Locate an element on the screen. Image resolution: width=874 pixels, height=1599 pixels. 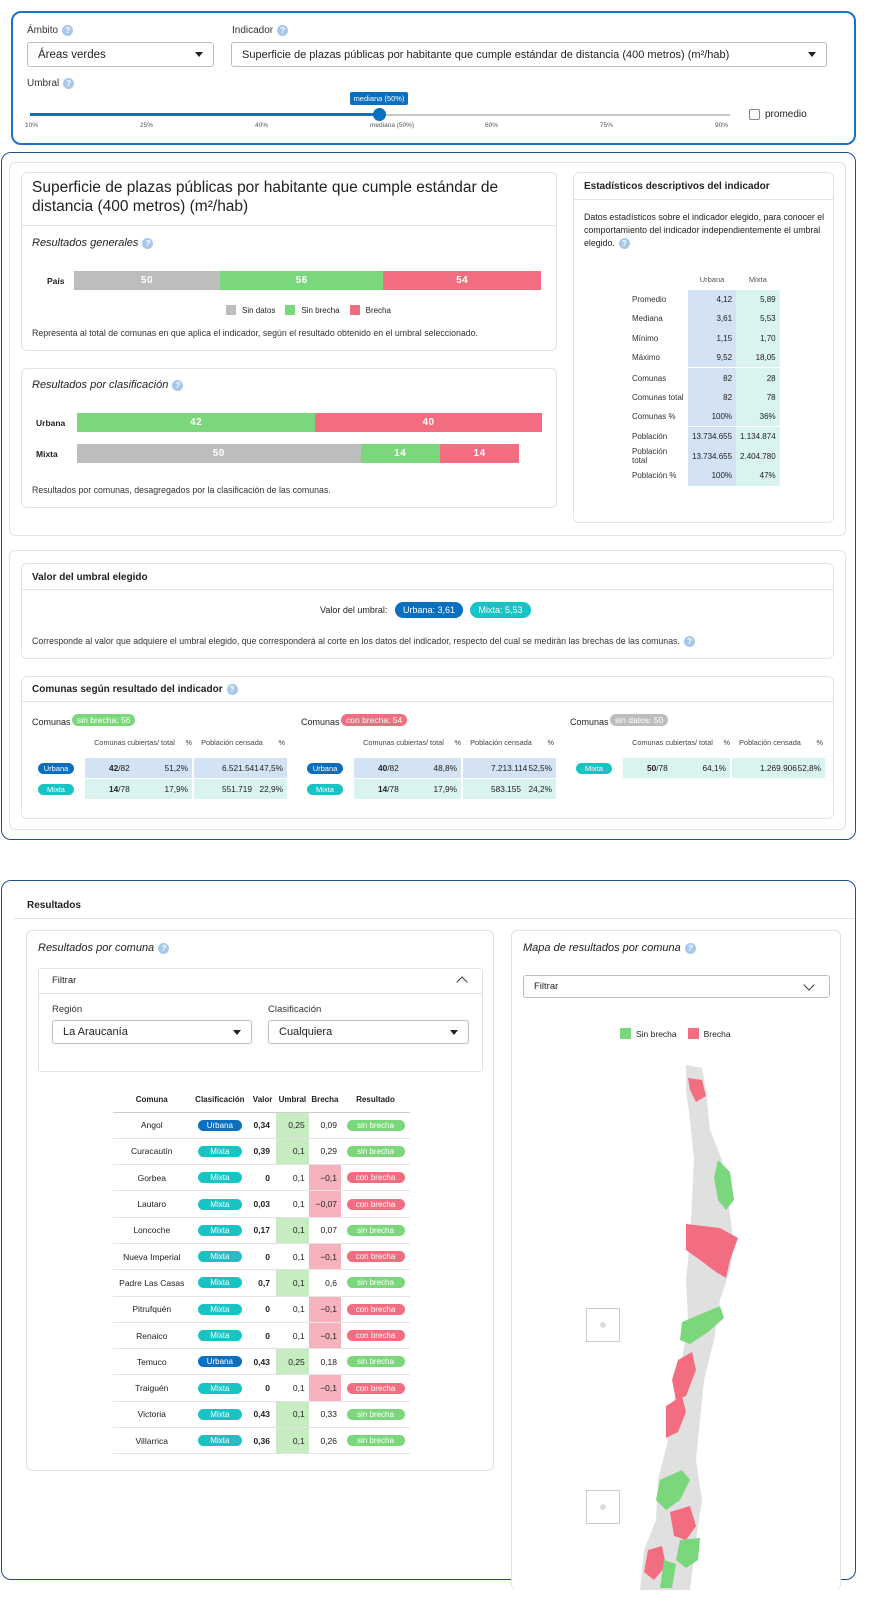
comuna-name: Lautaro is located at coordinates (152, 1204).